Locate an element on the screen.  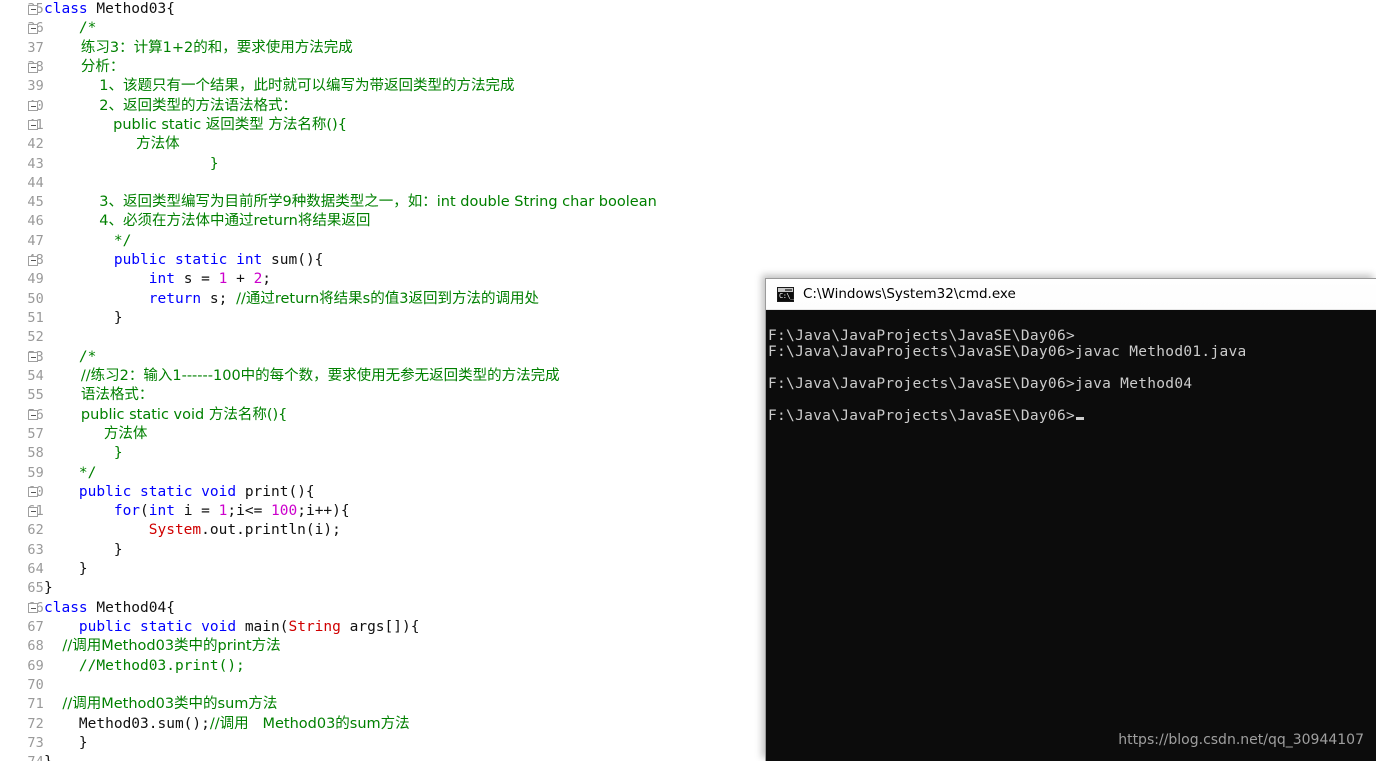
line-number: 59 is located at coordinates (35, 472).